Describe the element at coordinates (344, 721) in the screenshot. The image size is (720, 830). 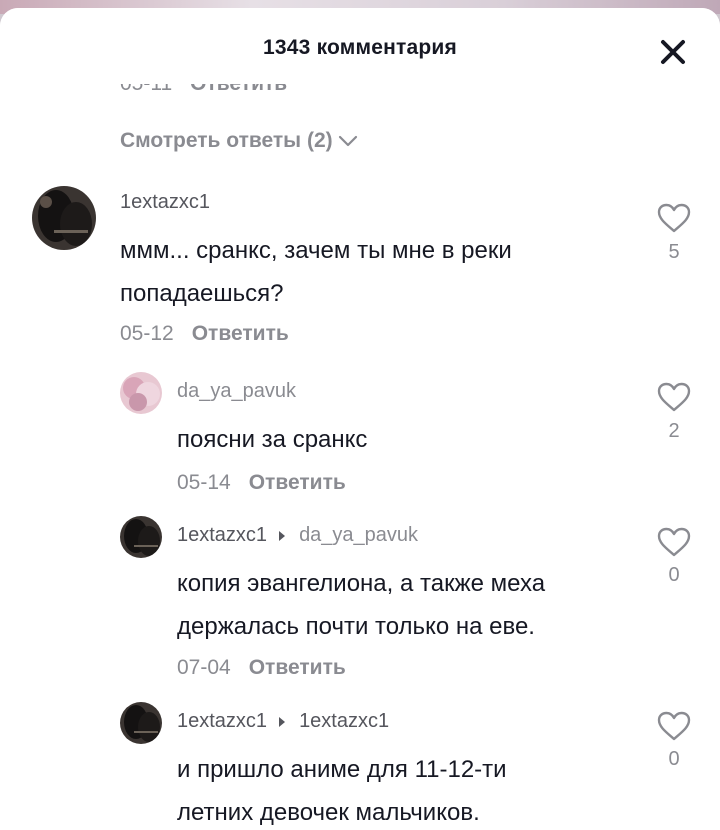
I see `reply-to-username: 1extazxc1` at that location.